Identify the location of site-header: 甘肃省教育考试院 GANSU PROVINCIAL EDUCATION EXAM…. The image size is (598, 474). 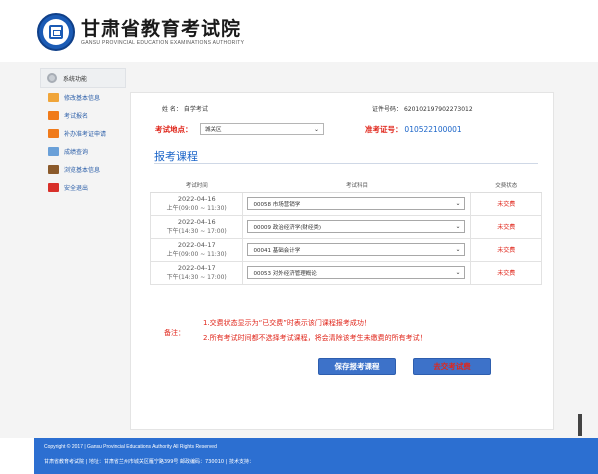
(299, 31).